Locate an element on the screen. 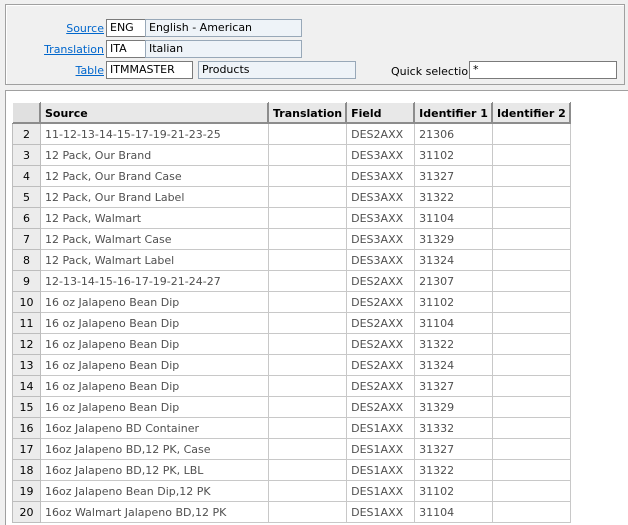 The image size is (628, 525). cell-identifier-1: 21306 is located at coordinates (453, 134).